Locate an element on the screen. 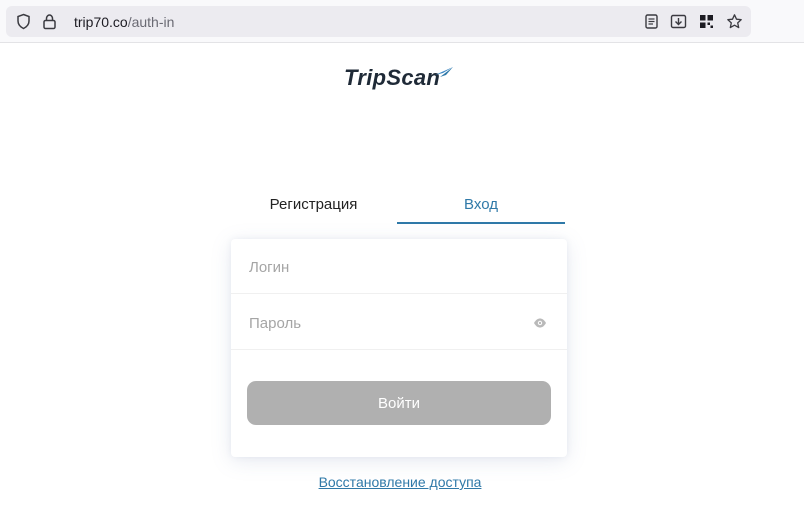 This screenshot has height=531, width=804. login-button: Войти is located at coordinates (399, 403).